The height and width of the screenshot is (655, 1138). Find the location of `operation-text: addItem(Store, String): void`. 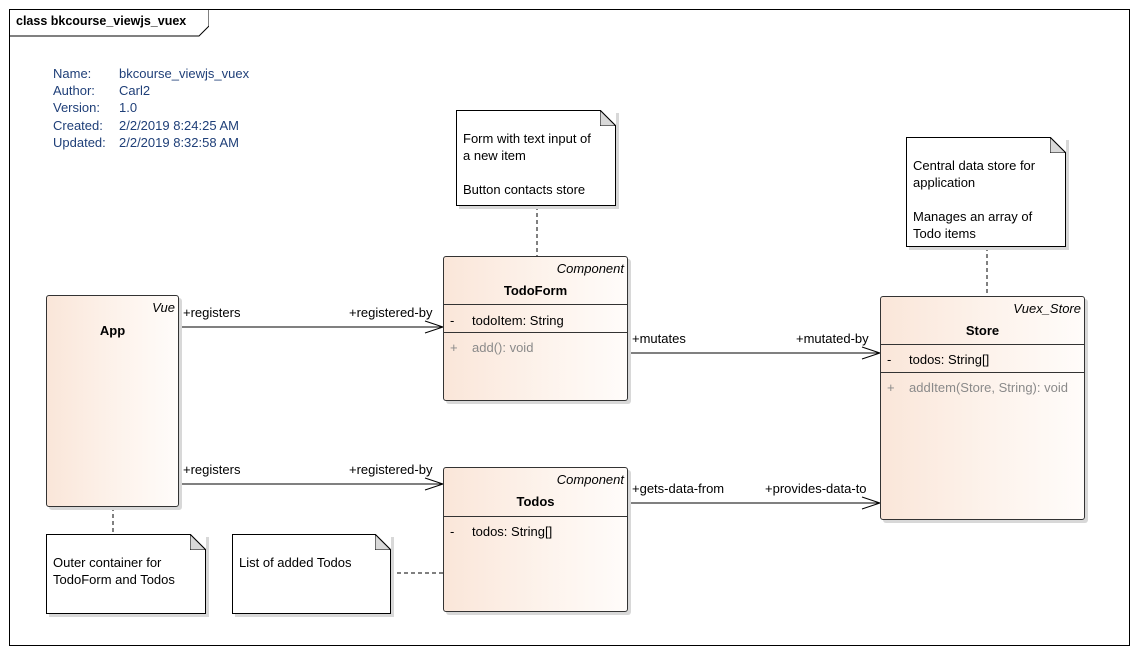

operation-text: addItem(Store, String): void is located at coordinates (988, 387).